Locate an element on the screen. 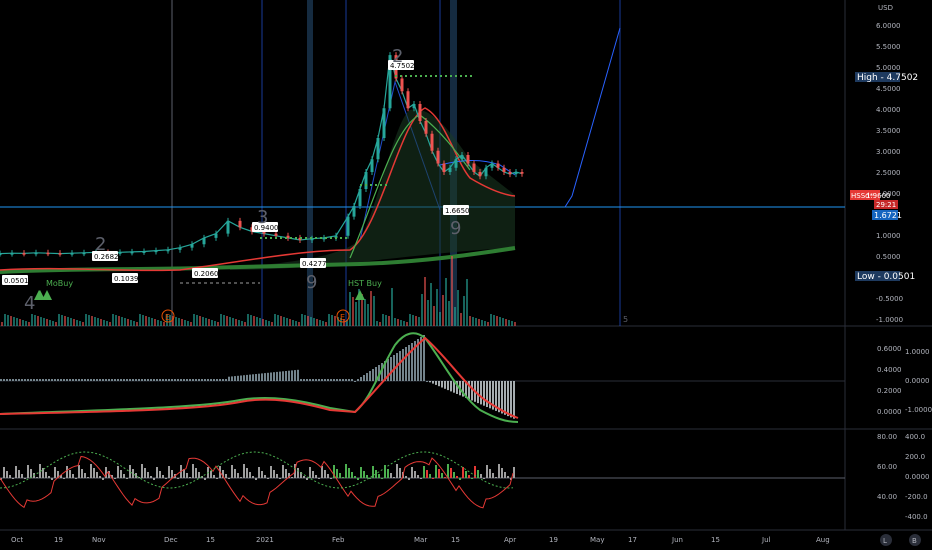 The width and height of the screenshot is (932, 550). price-tick-label: 6.0000 is located at coordinates (888, 26).